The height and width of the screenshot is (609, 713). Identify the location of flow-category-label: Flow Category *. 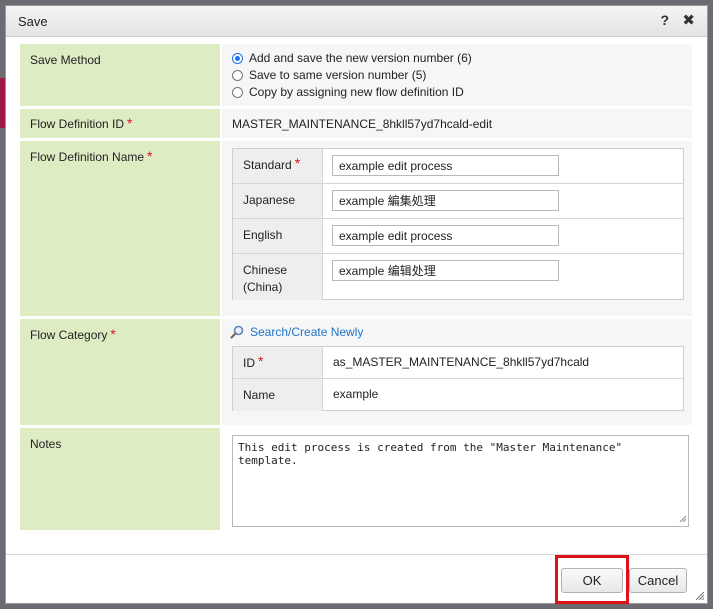
(120, 372).